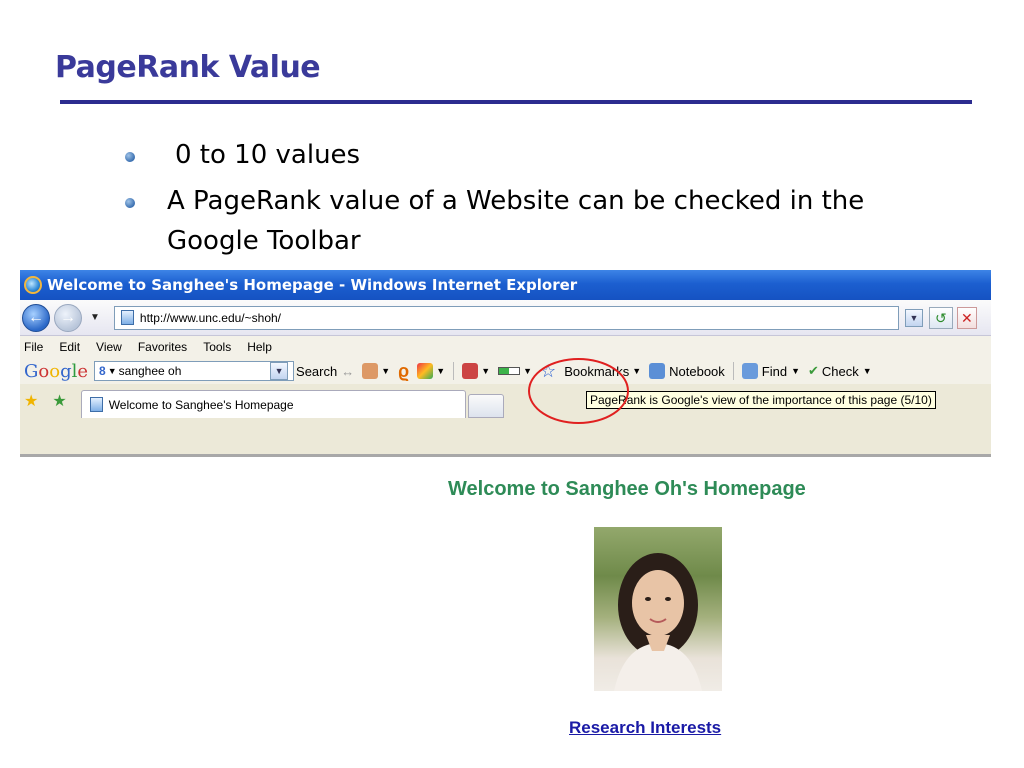  What do you see at coordinates (505, 455) in the screenshot?
I see `browser-bottom-border` at bounding box center [505, 455].